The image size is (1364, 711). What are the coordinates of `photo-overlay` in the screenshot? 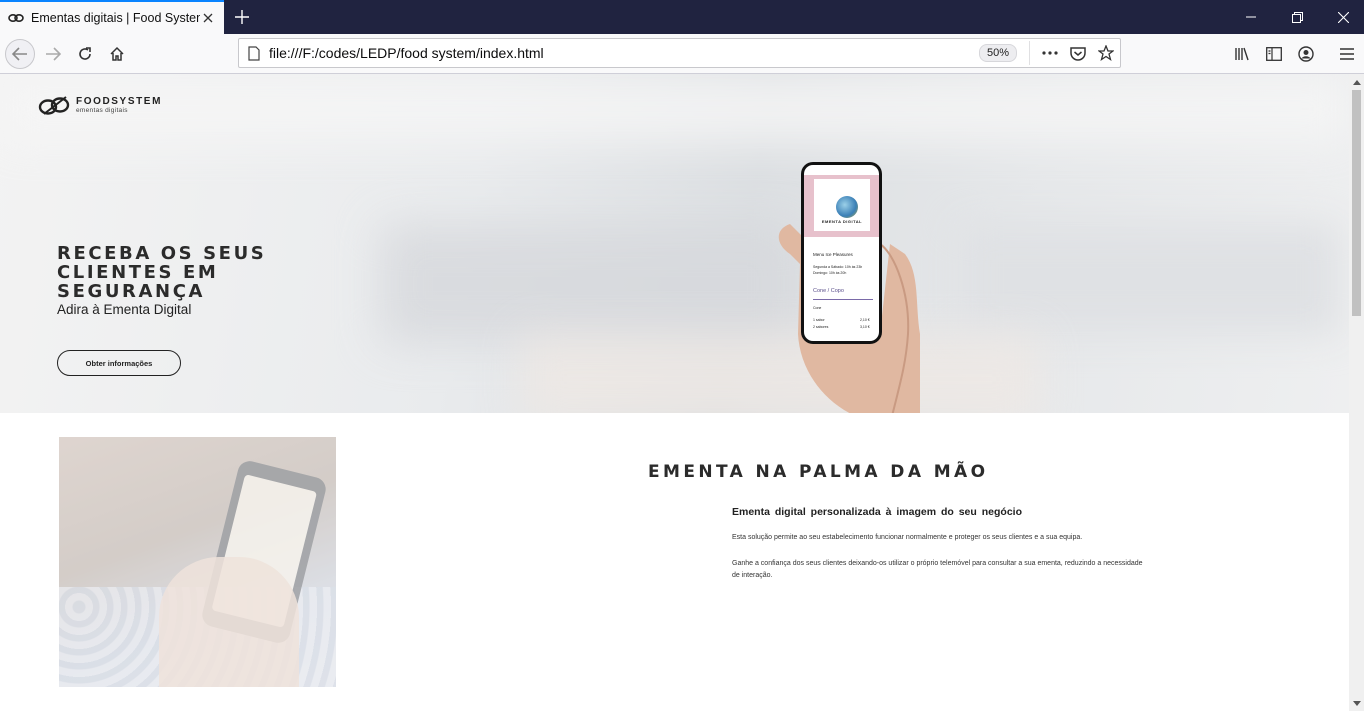 It's located at (197, 562).